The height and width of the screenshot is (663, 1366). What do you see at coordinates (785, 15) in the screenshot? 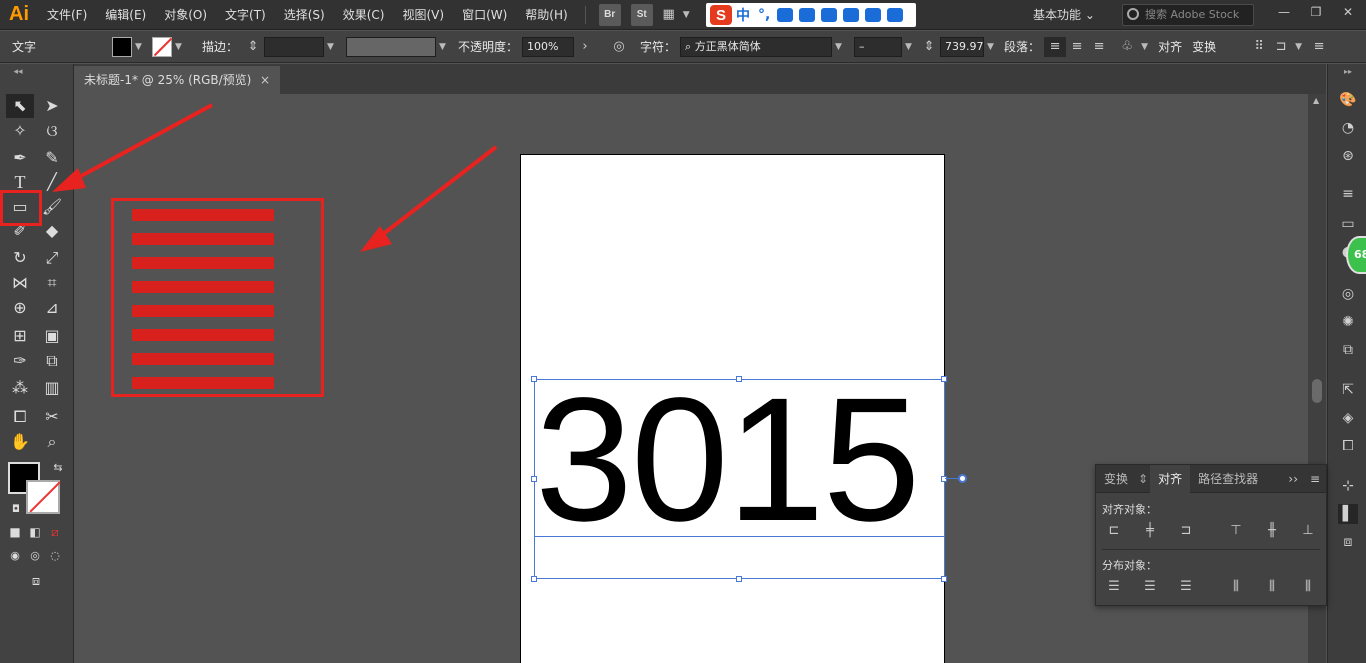
I see `emoji-icon` at bounding box center [785, 15].